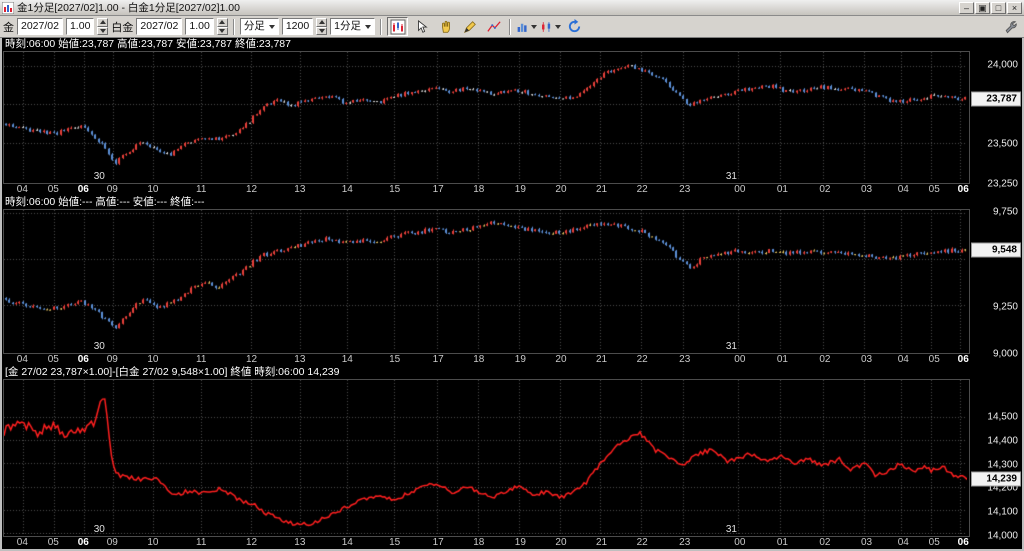 The height and width of the screenshot is (551, 1024). What do you see at coordinates (1010, 26) in the screenshot?
I see `settings-button` at bounding box center [1010, 26].